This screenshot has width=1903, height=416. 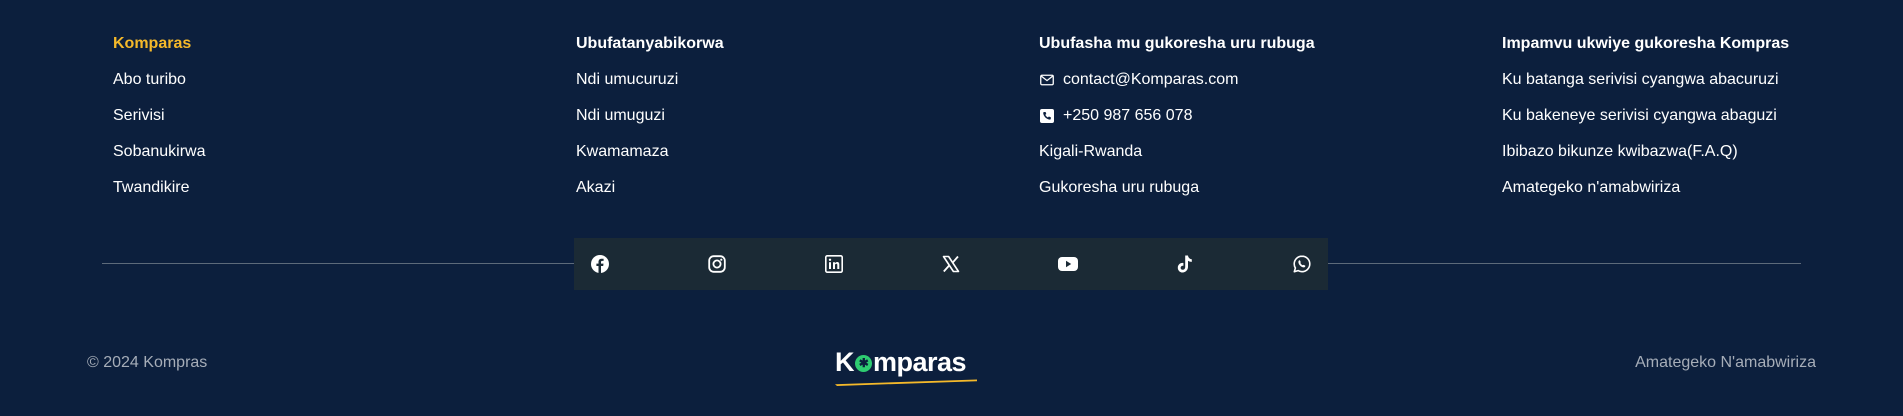 I want to click on logo-wordmark: Kmparas, so click(x=901, y=362).